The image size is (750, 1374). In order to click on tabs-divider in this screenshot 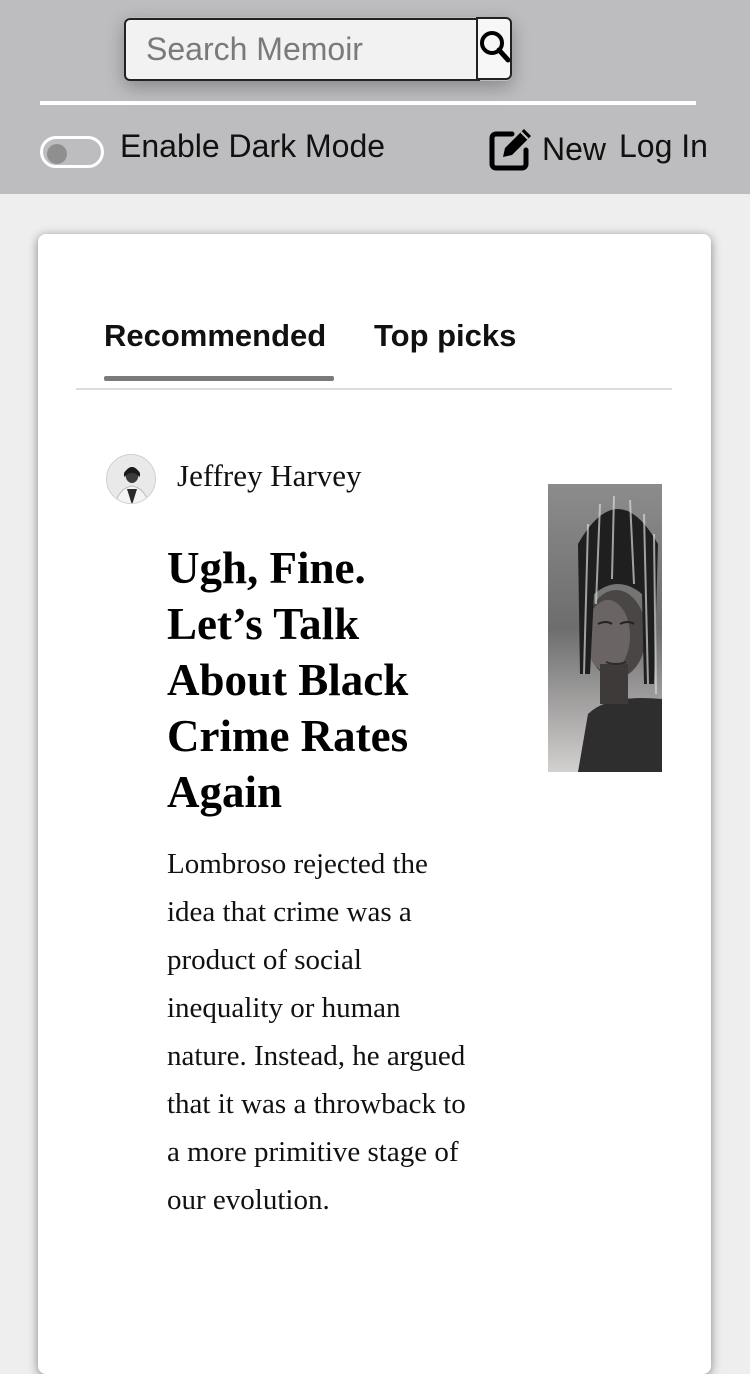, I will do `click(374, 389)`.